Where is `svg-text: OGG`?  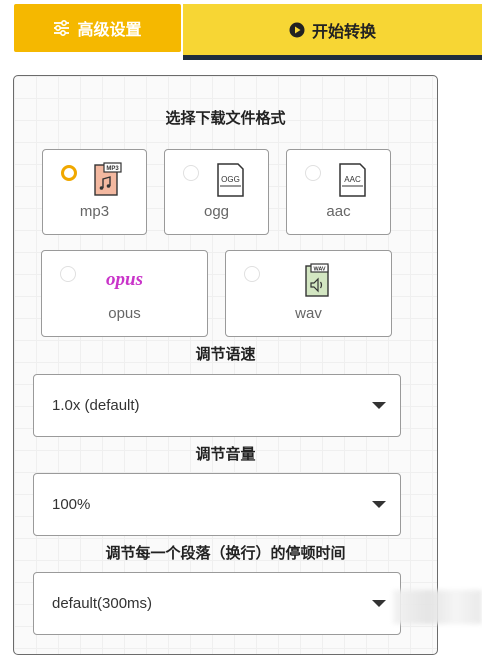
svg-text: OGG is located at coordinates (230, 179).